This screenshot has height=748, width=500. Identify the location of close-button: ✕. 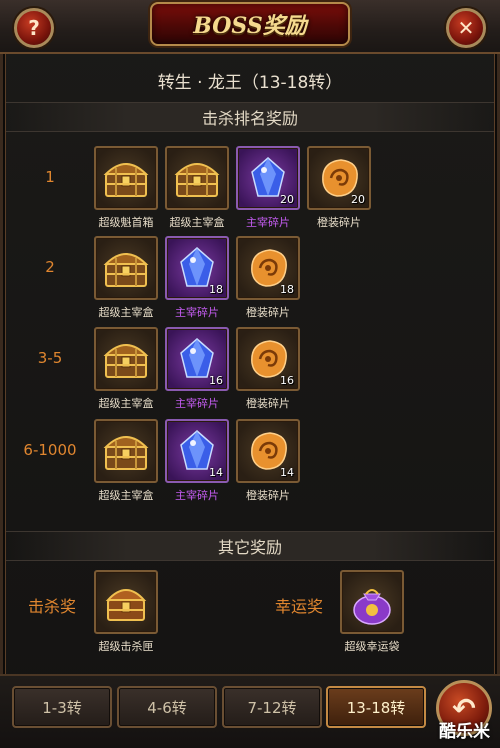
(466, 28).